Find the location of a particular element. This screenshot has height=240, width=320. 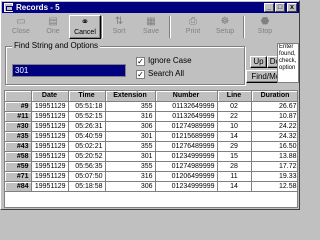

find-up-button: Up is located at coordinates (258, 62).